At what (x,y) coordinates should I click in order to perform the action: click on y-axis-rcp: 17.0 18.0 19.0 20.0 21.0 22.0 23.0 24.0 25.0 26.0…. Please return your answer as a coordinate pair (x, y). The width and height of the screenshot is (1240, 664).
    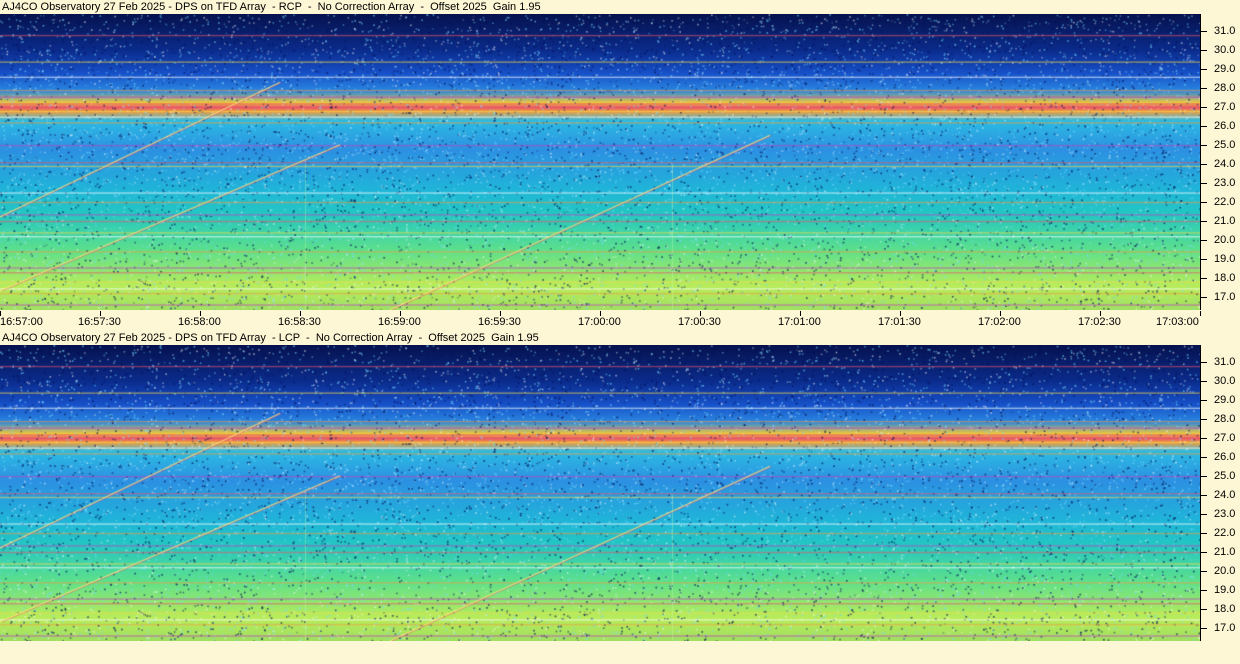
    Looking at the image, I should click on (1220, 162).